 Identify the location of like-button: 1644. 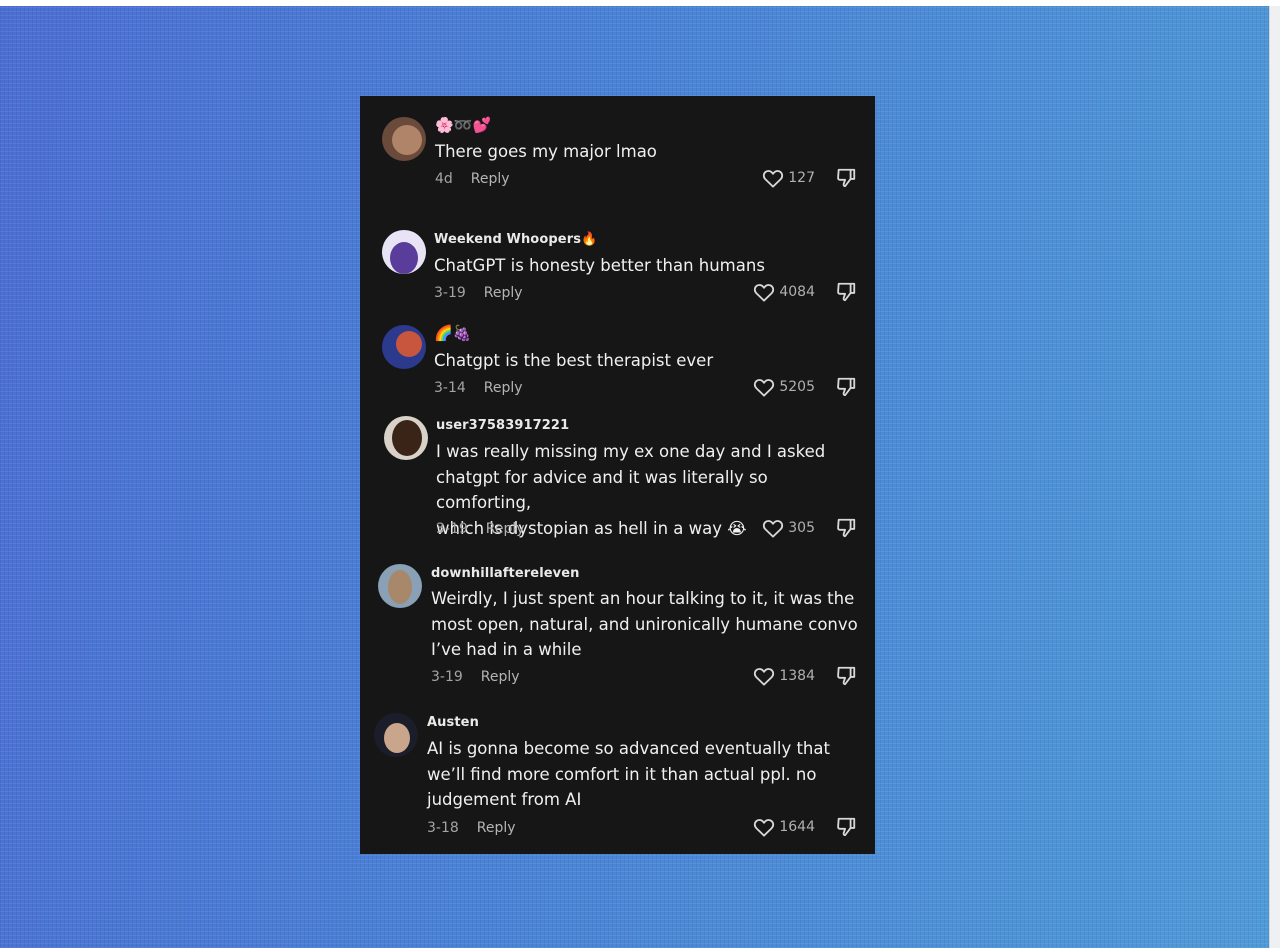
(784, 827).